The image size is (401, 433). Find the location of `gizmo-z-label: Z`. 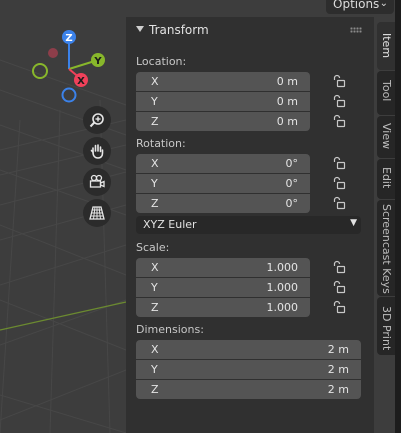

gizmo-z-label: Z is located at coordinates (68, 38).